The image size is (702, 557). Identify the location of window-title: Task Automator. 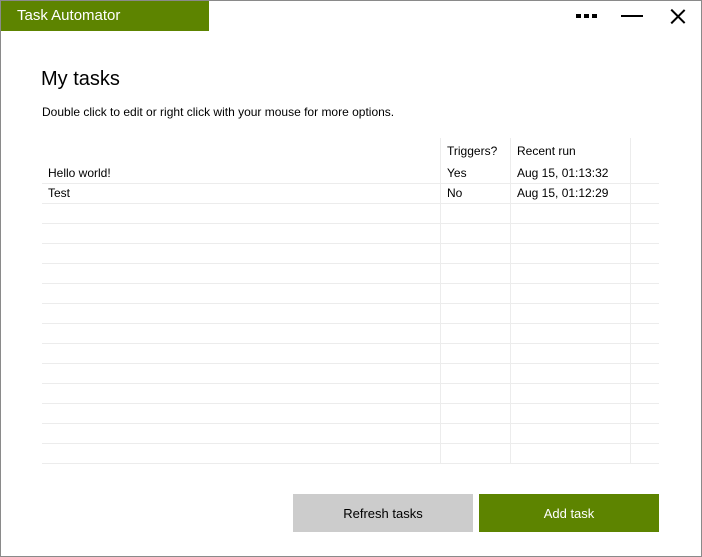
(105, 16).